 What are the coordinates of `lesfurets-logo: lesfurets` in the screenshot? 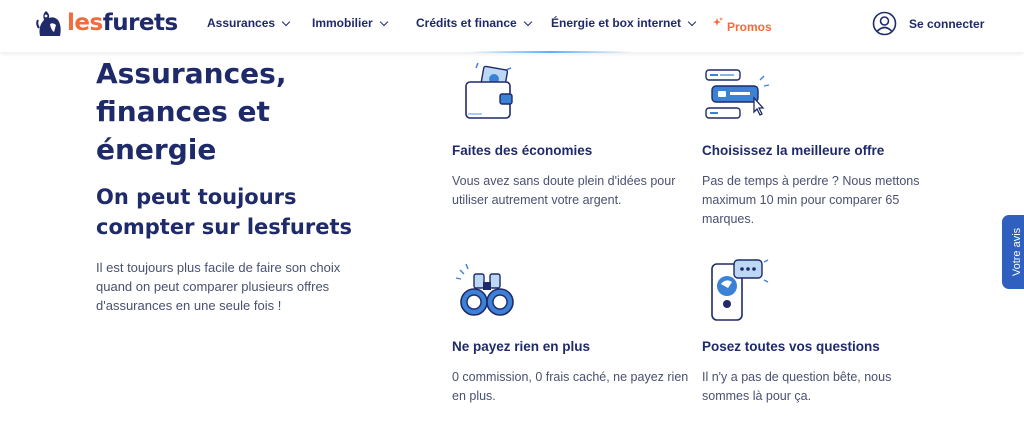 It's located at (107, 23).